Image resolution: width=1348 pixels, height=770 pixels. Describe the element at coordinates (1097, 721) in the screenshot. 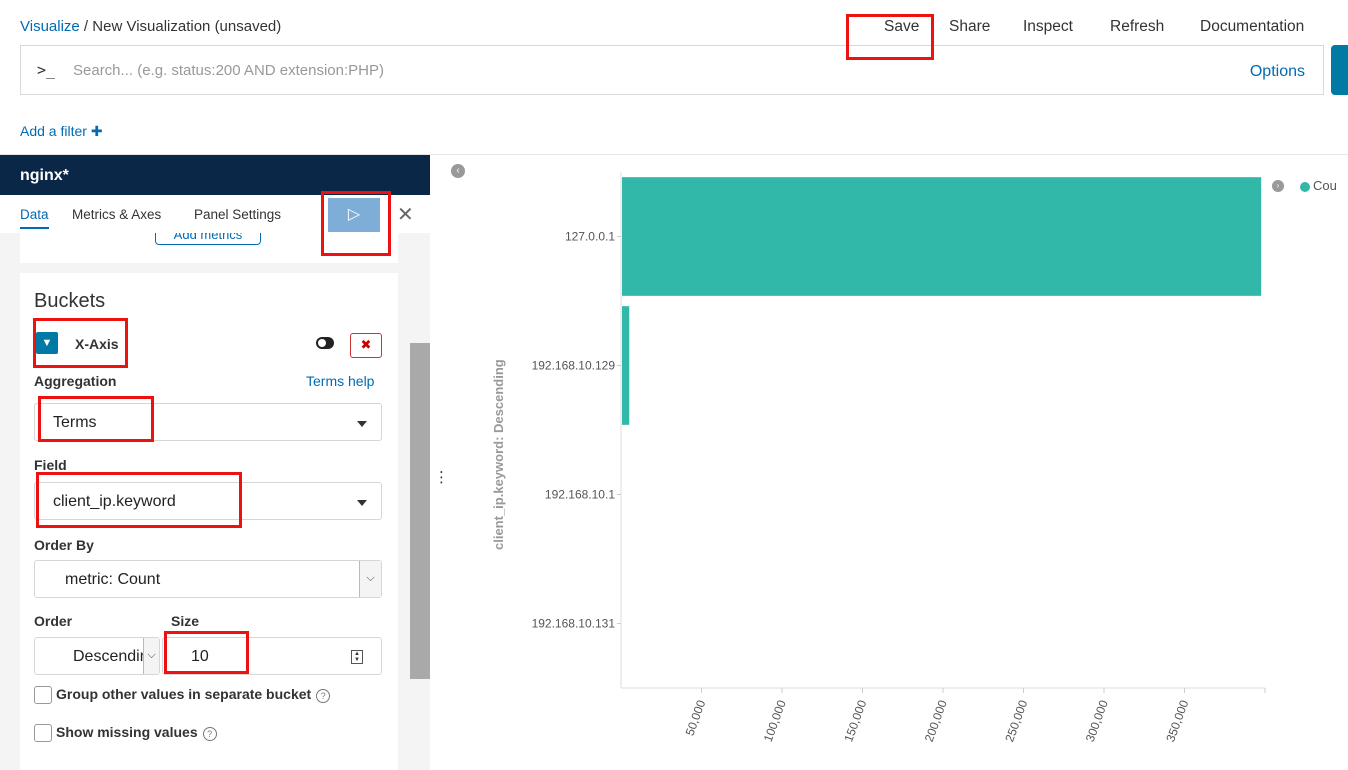

I see `x-tick-label: 300,000` at that location.